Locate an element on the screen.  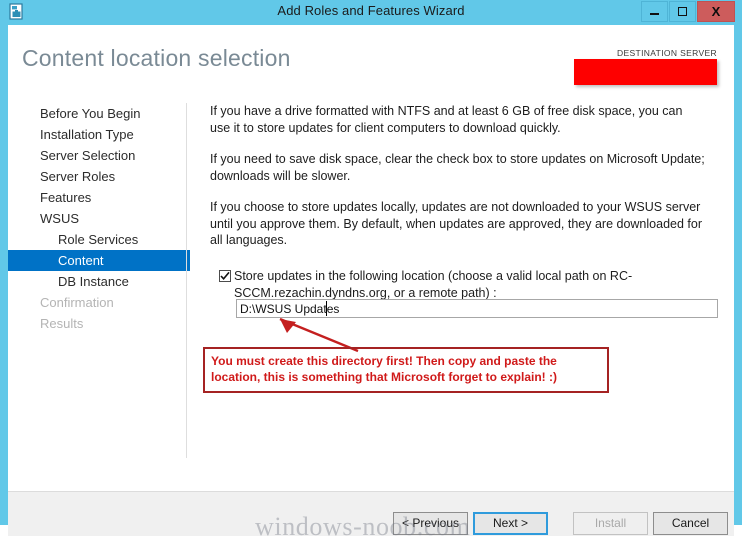
minimize-button is located at coordinates (654, 11).